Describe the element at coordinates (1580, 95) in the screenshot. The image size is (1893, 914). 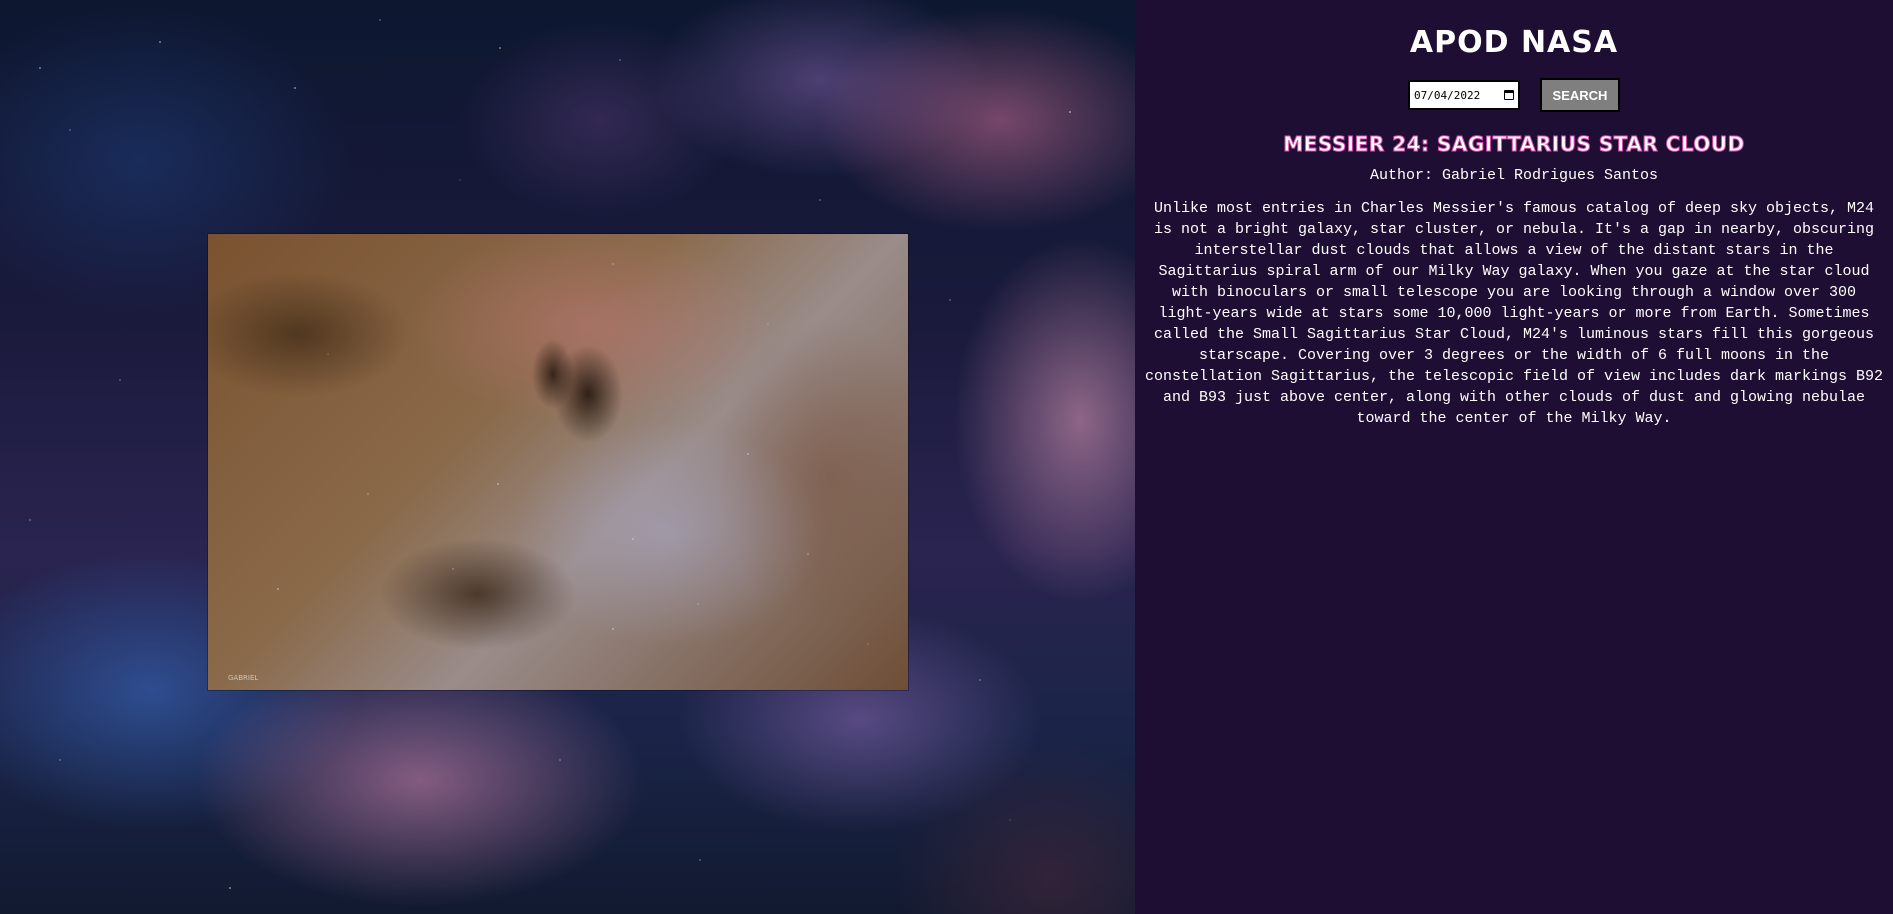
I see `search-button: SEARCH` at that location.